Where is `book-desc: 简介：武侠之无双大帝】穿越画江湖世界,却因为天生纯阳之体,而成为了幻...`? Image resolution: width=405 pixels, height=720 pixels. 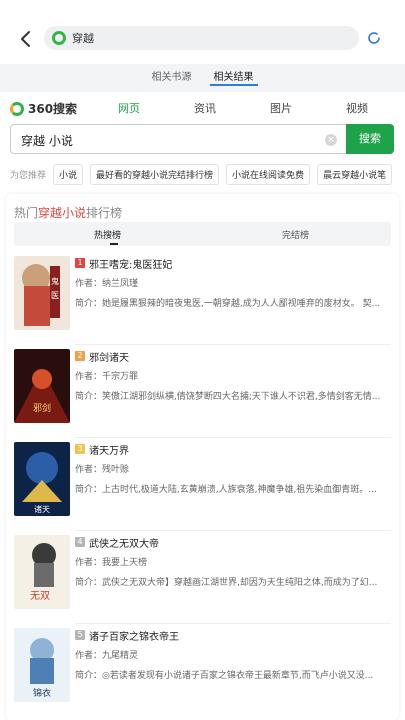 book-desc: 简介：武侠之无双大帝】穿越画江湖世界,却因为天生纯阳之体,而成为了幻... is located at coordinates (226, 583).